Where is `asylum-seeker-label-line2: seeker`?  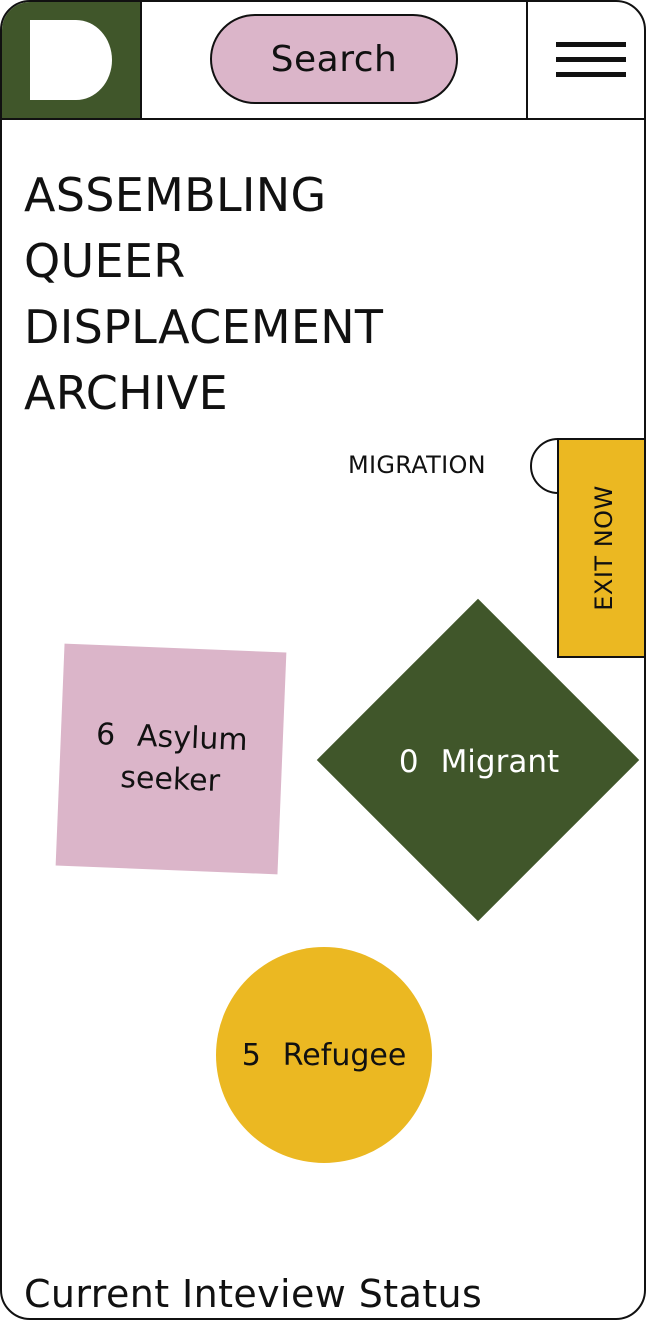 asylum-seeker-label-line2: seeker is located at coordinates (170, 779).